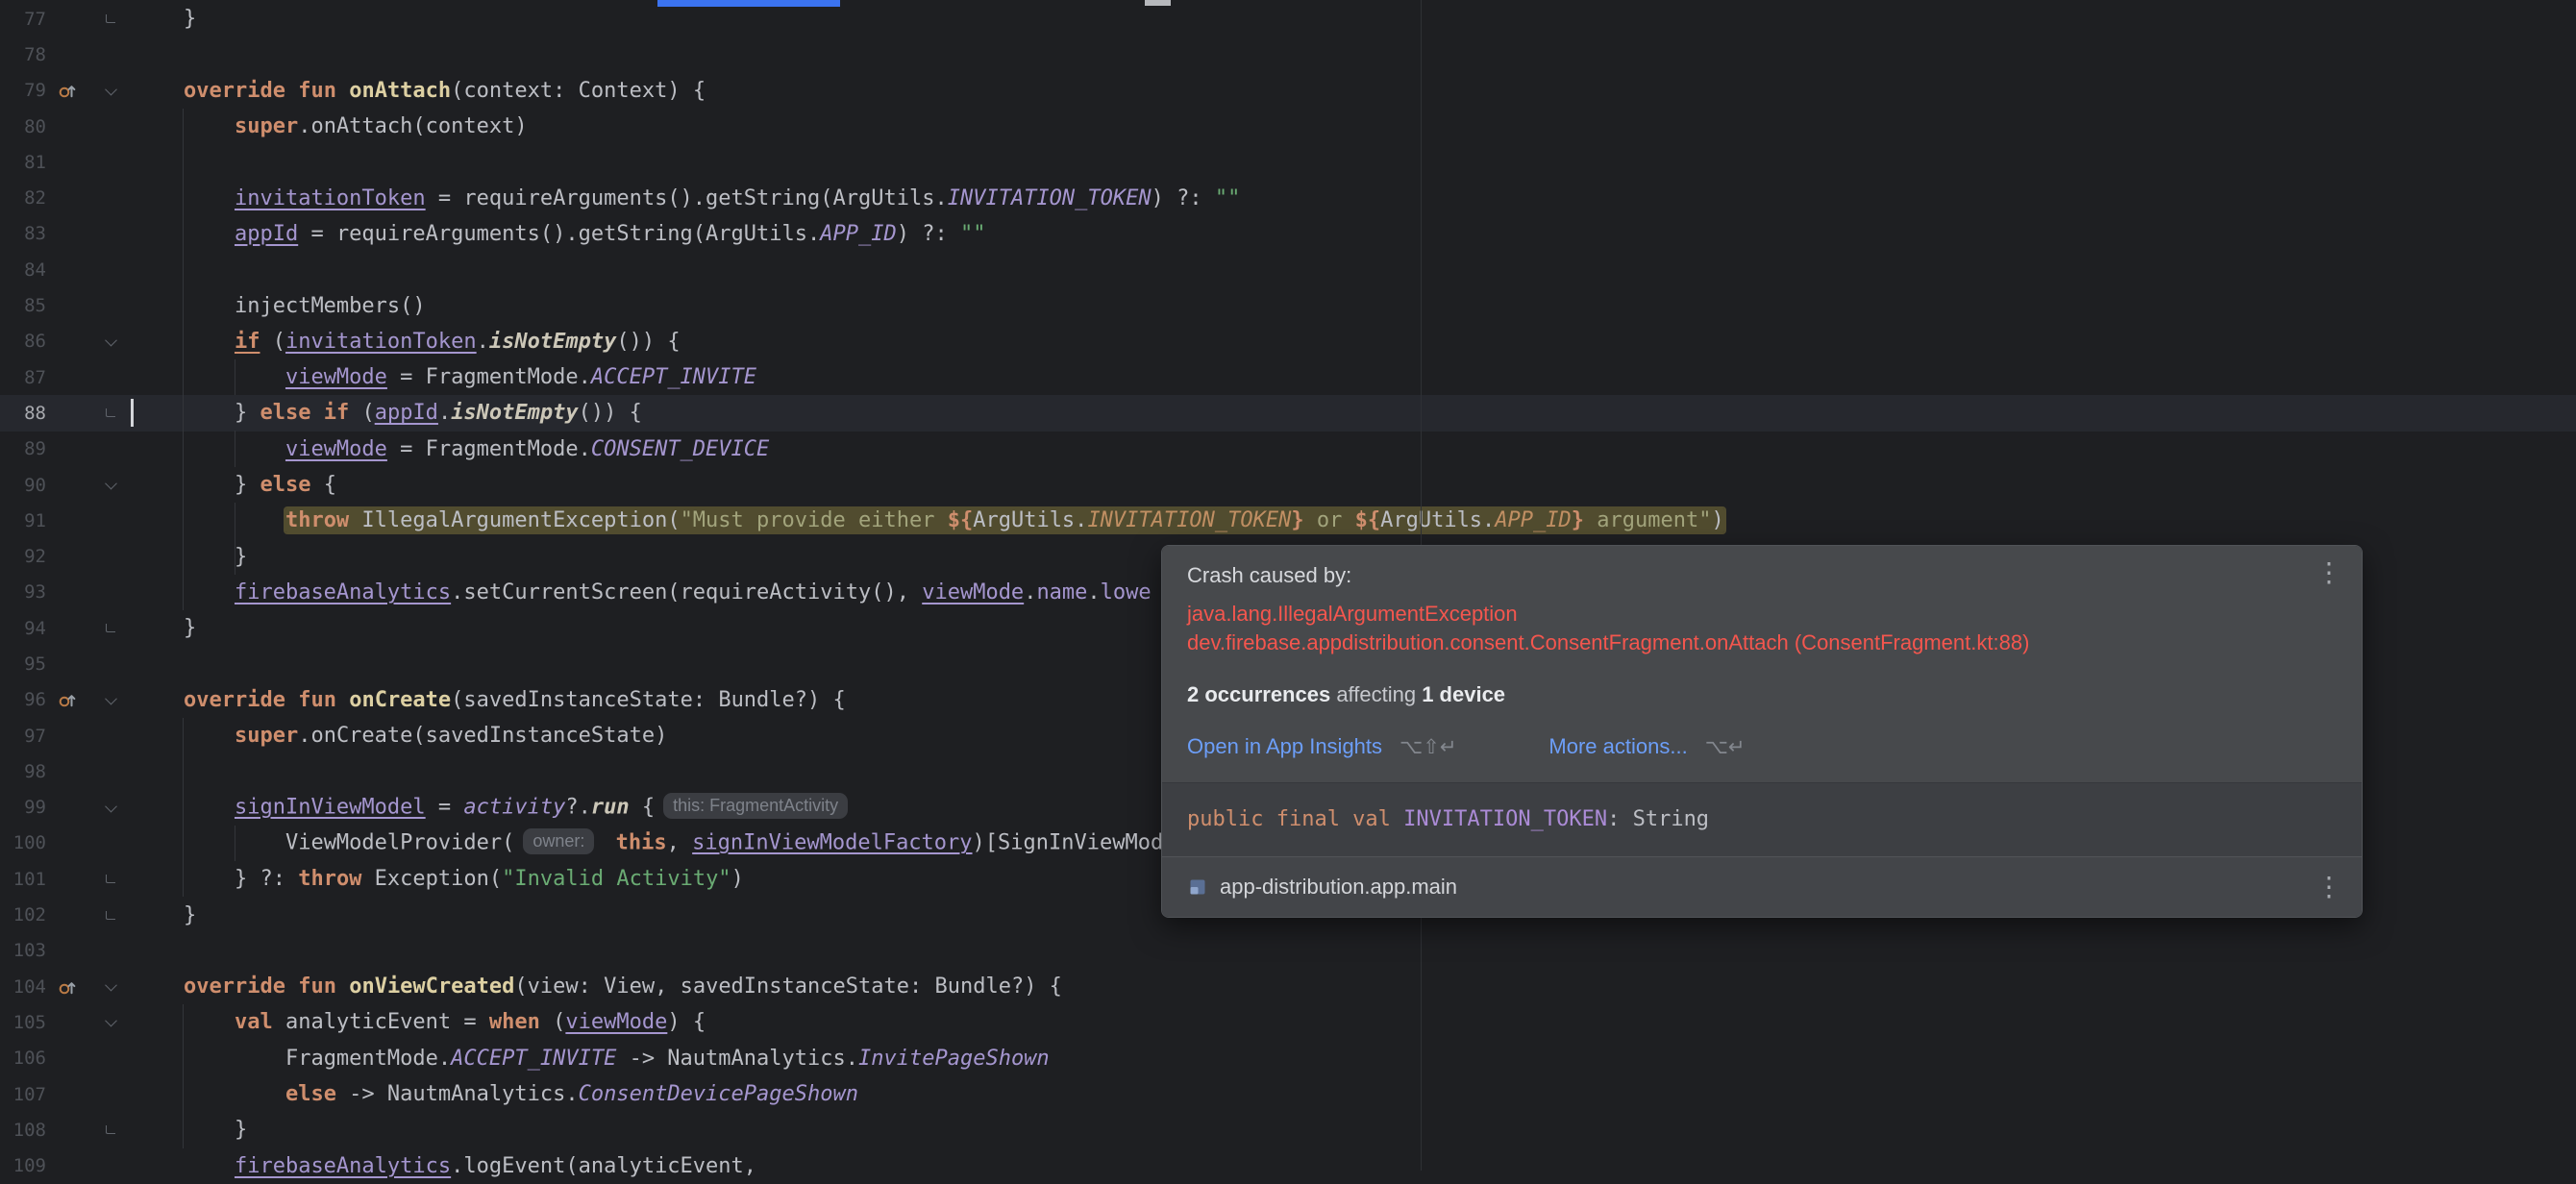 This screenshot has width=2576, height=1184. I want to click on line-number: 90, so click(23, 485).